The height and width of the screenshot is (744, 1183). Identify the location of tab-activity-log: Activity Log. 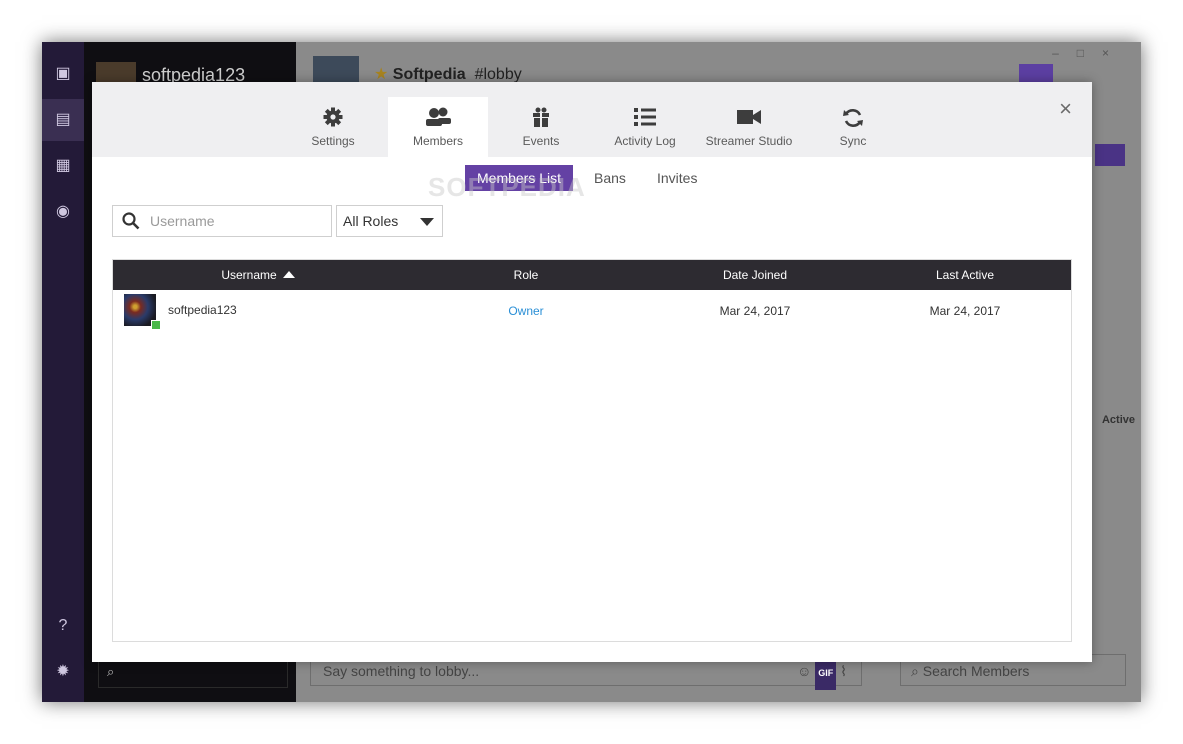
(645, 127).